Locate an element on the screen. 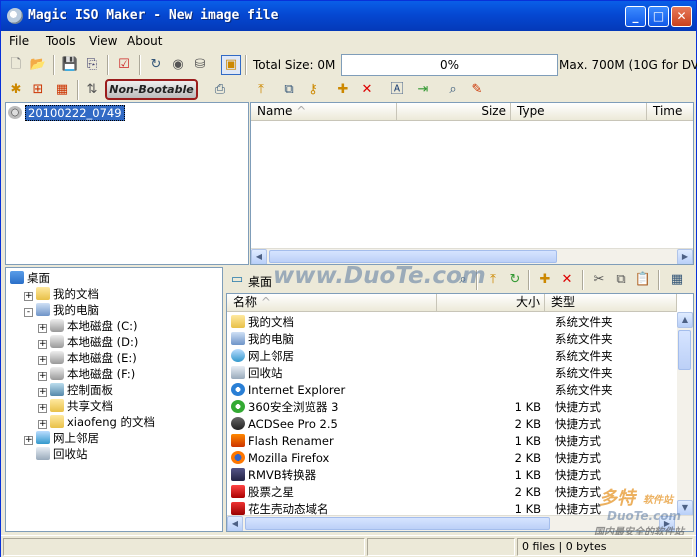 The height and width of the screenshot is (557, 697). menu-file: File is located at coordinates (19, 41).